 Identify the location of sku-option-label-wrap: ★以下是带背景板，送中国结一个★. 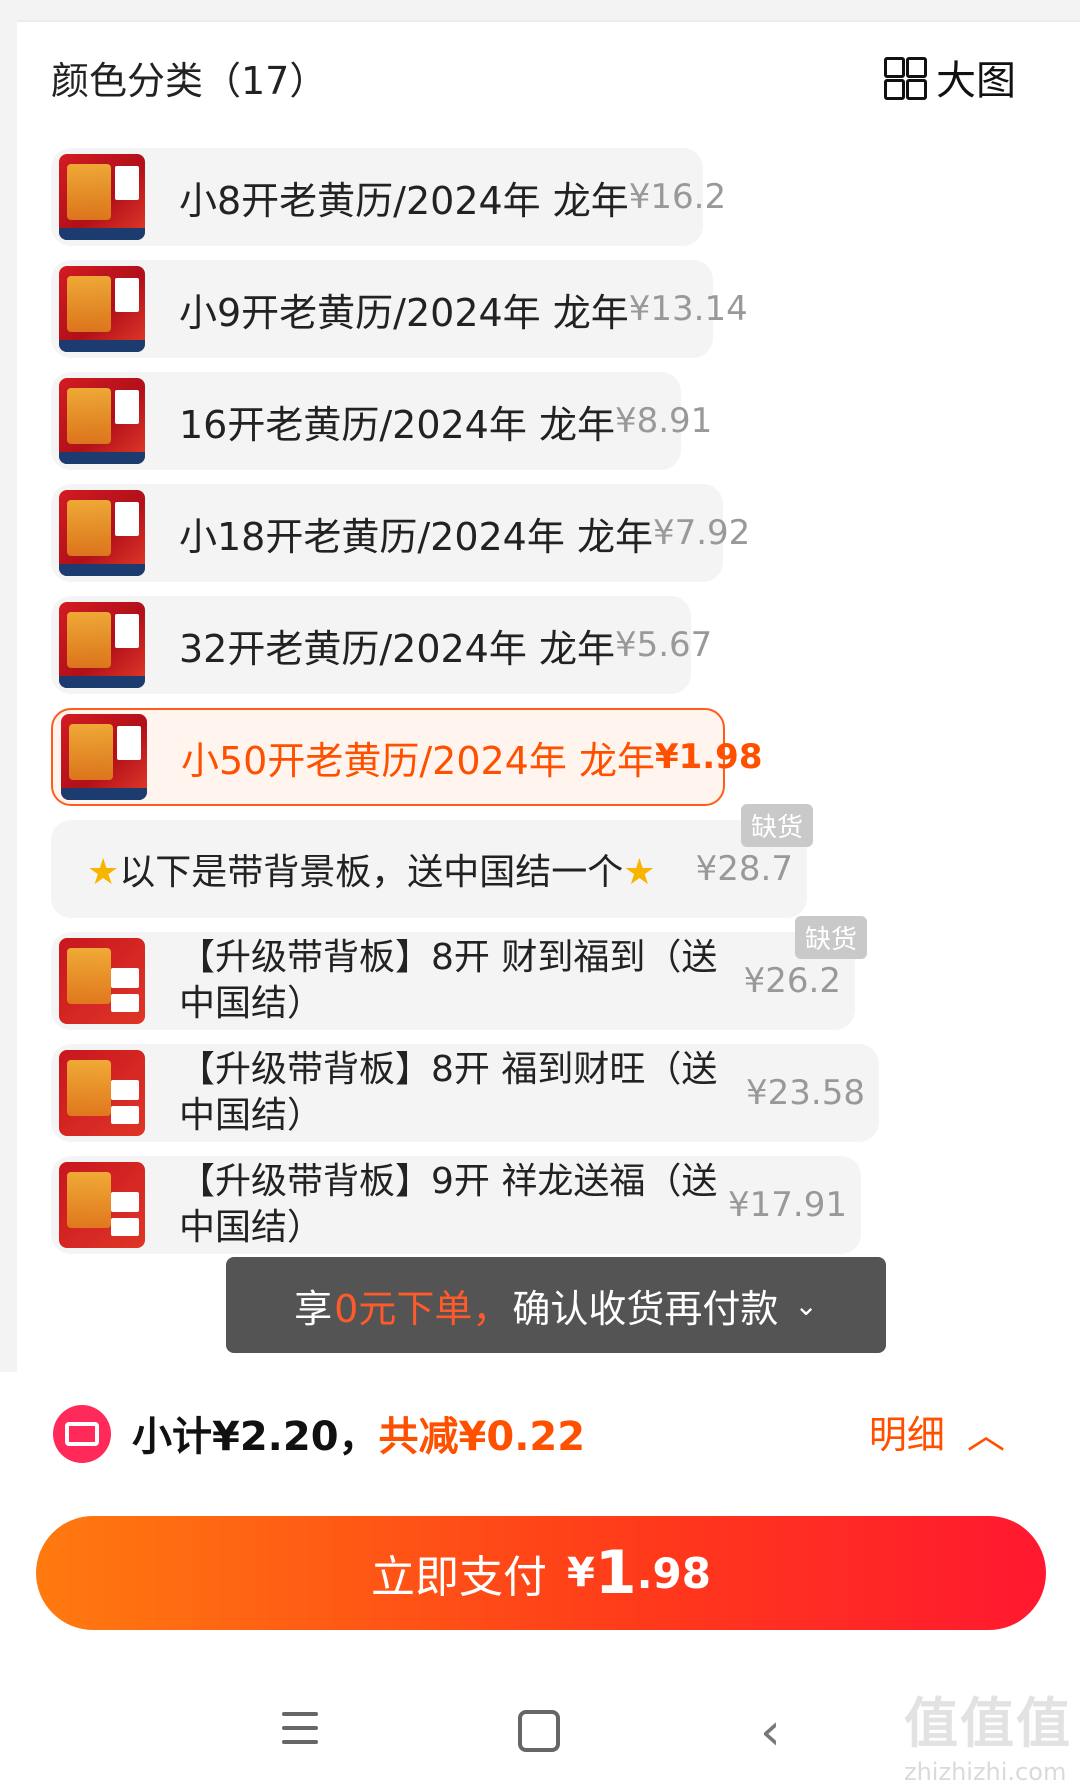
(371, 869).